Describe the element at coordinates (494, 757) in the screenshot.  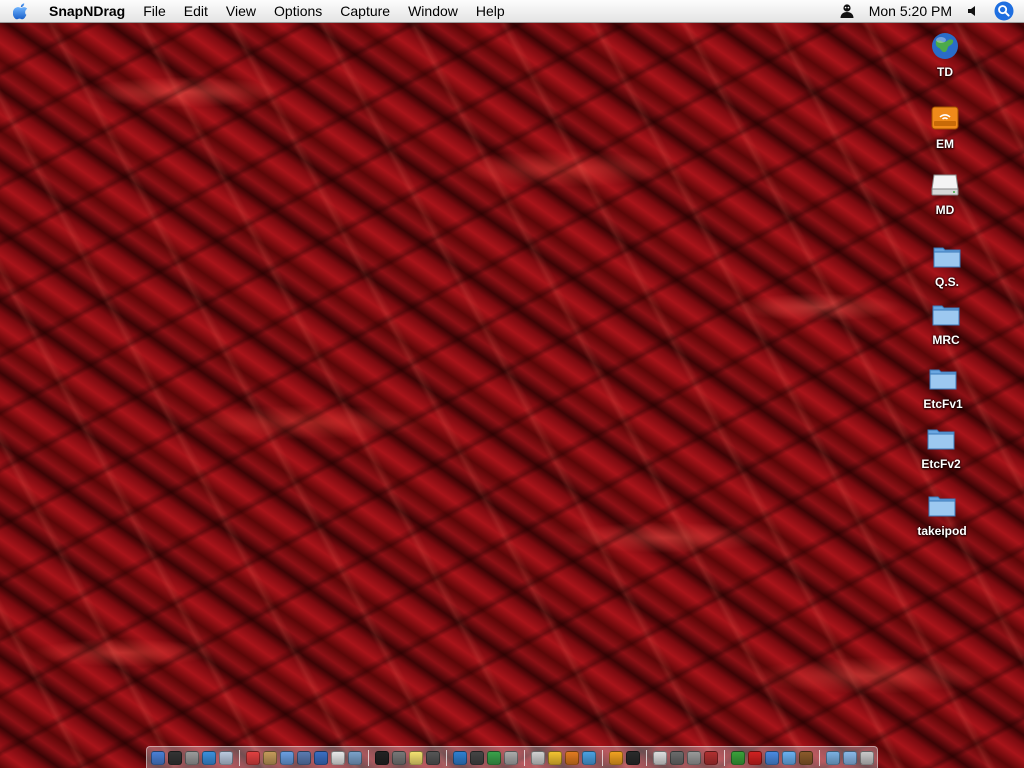
I see `activity-monitor-icon` at that location.